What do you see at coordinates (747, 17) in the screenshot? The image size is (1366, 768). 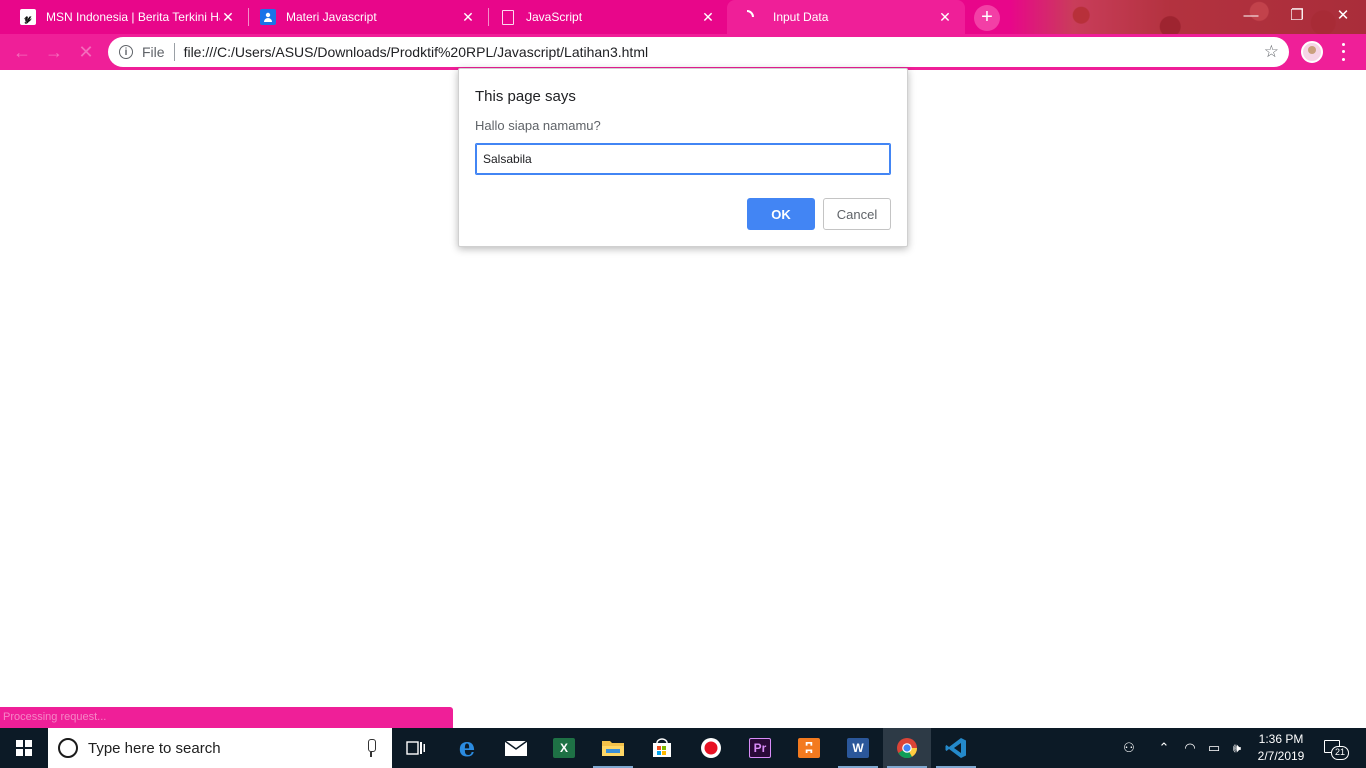 I see `loading-icon` at bounding box center [747, 17].